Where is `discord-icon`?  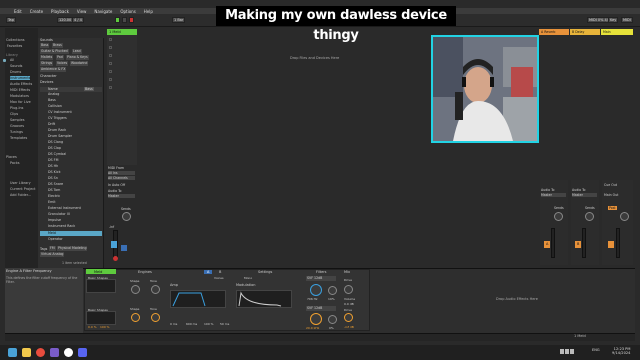 discord-icon is located at coordinates (82, 352).